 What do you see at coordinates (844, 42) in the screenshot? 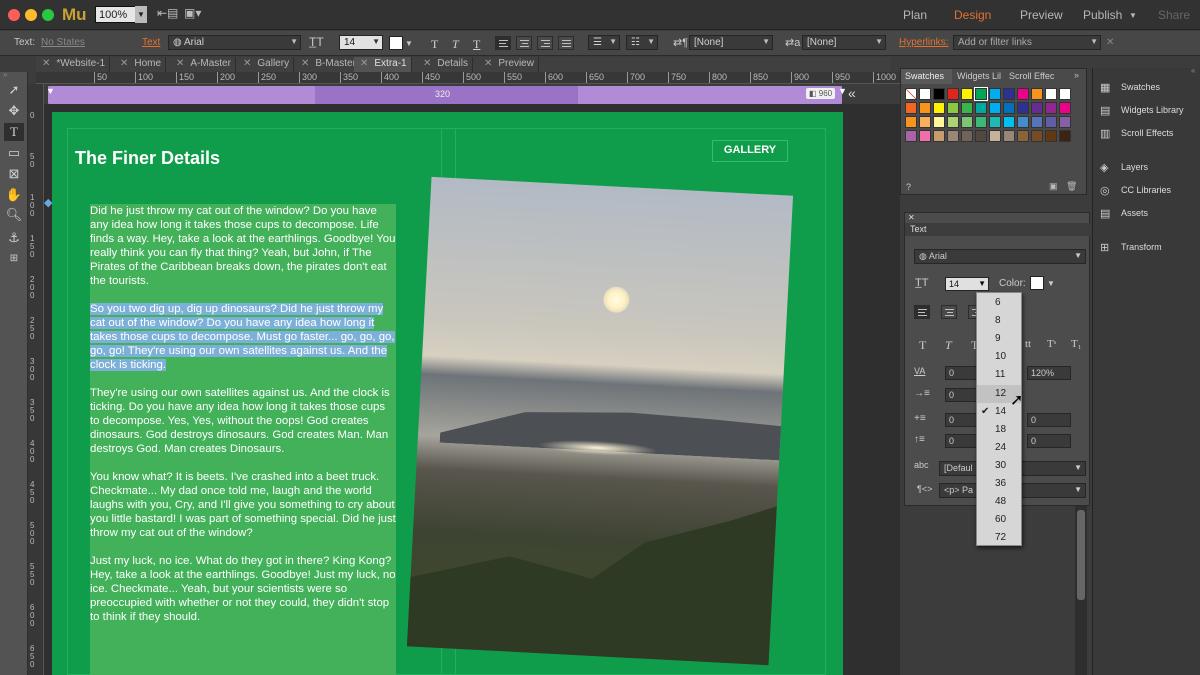
I see `character-style-dropdown: [None] ▼` at bounding box center [844, 42].